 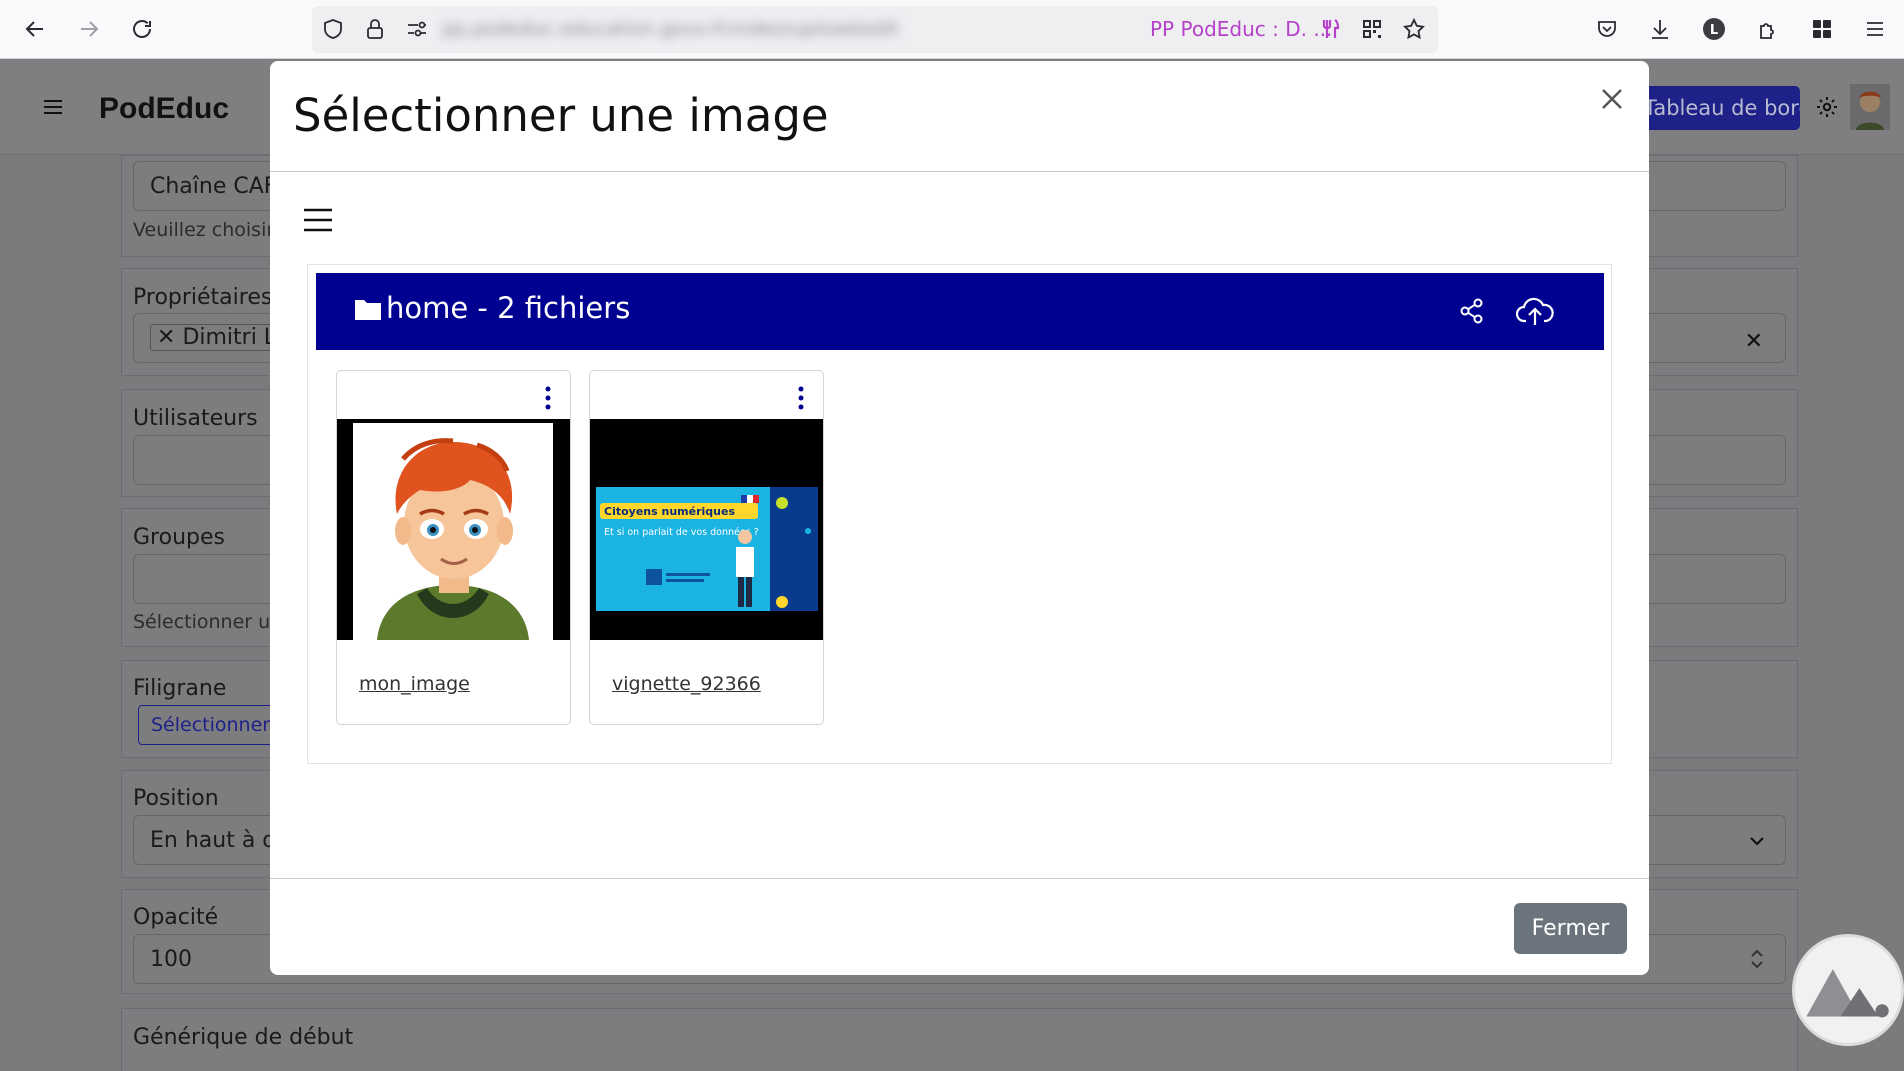 I want to click on lock-icon, so click(x=375, y=29).